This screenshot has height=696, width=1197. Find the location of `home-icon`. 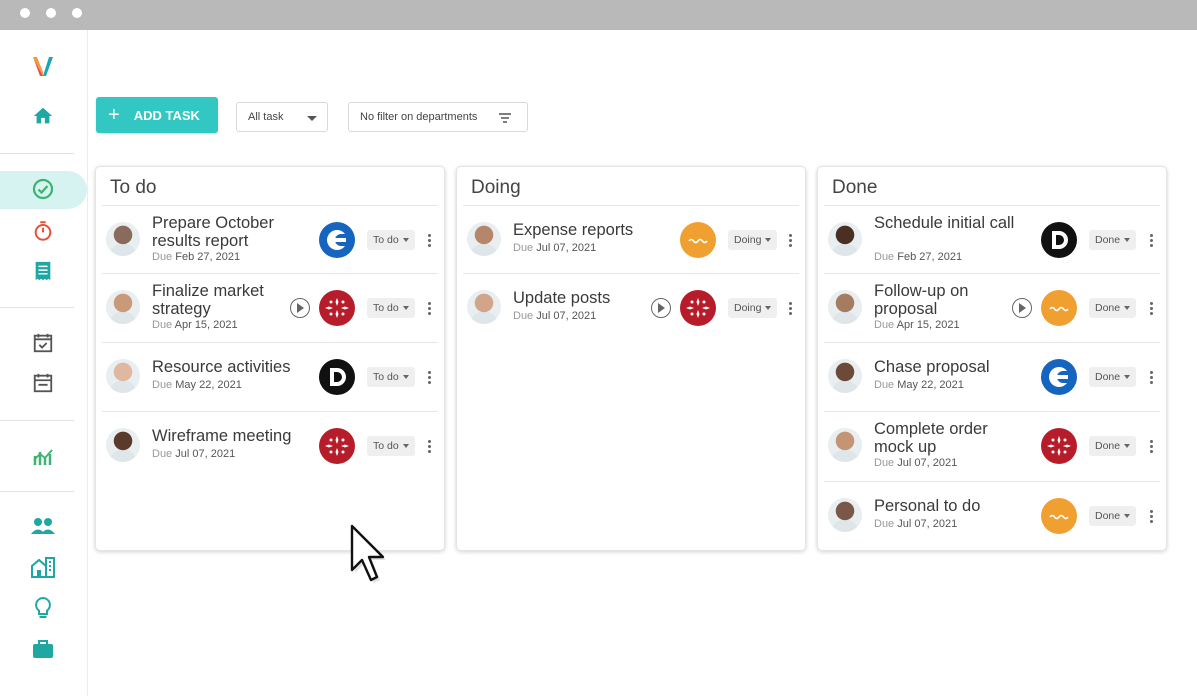

home-icon is located at coordinates (43, 116).